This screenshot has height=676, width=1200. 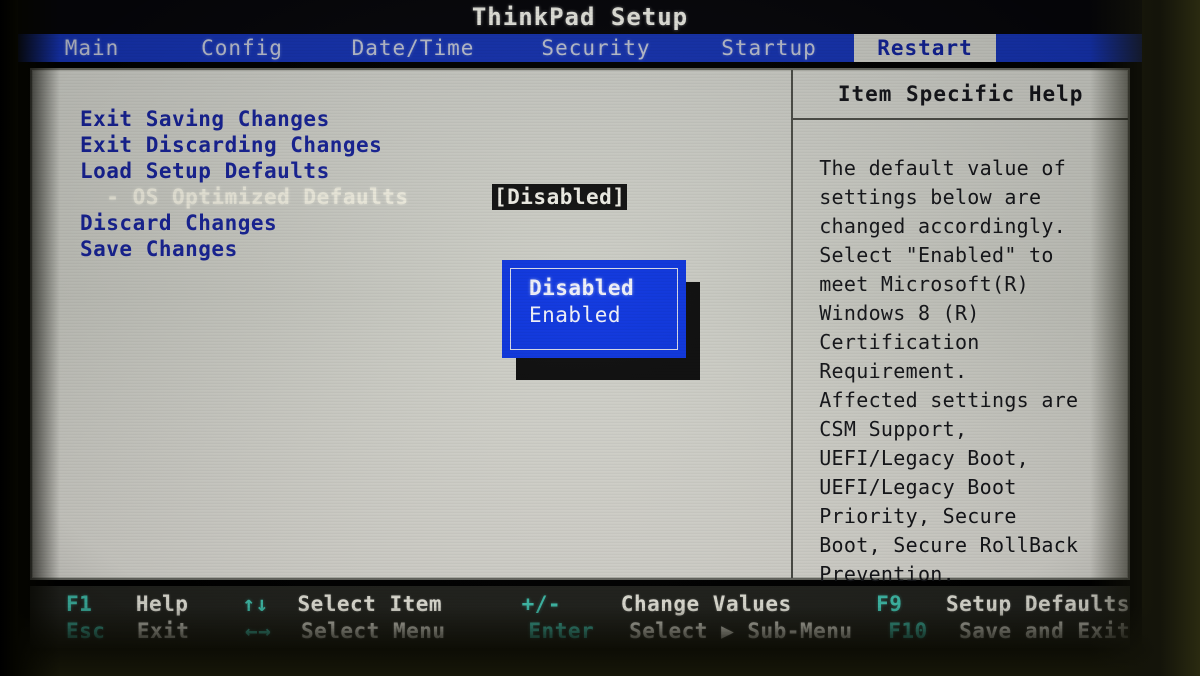 What do you see at coordinates (741, 630) in the screenshot?
I see `key-enter-desc: Select ▶ Sub-Menu` at bounding box center [741, 630].